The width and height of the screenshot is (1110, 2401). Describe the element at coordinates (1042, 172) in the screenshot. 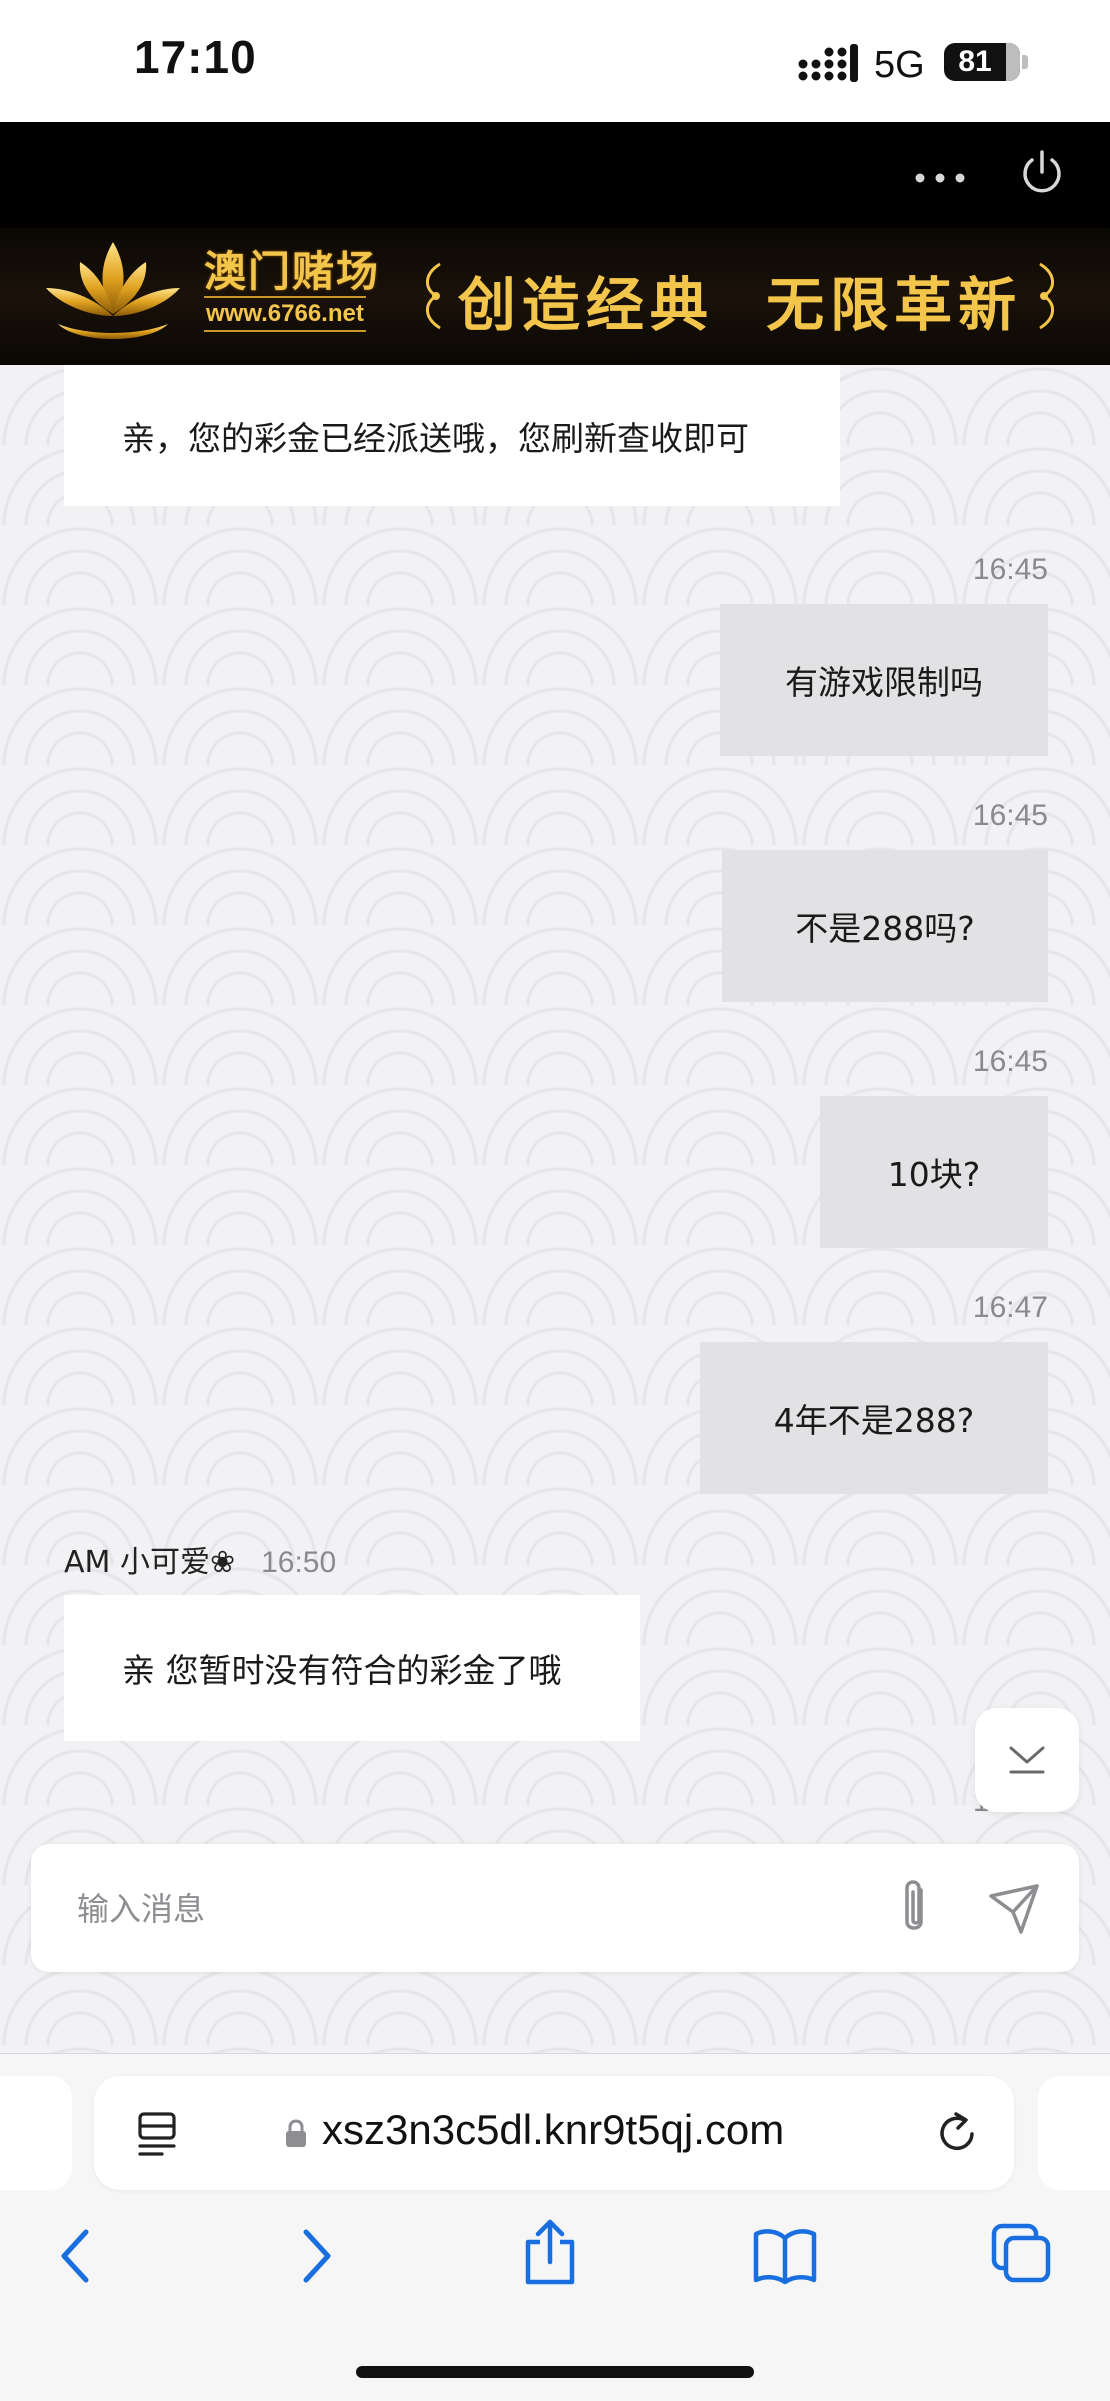

I see `power-icon` at that location.